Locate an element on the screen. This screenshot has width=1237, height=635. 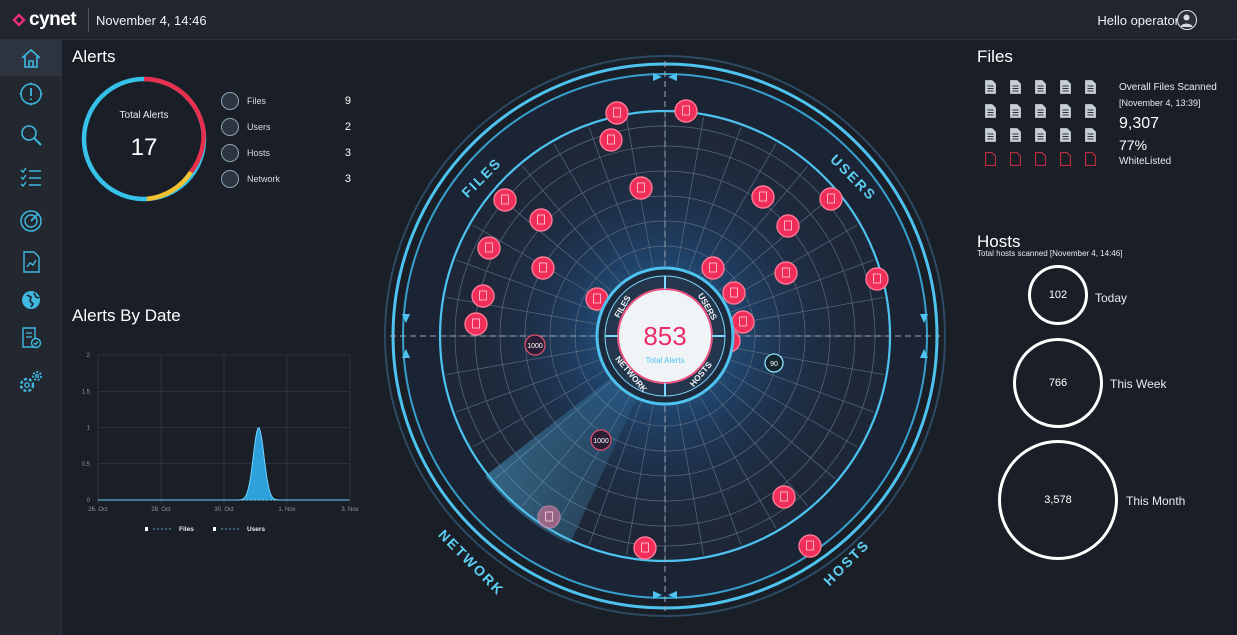
files-whitelisted-pct: 77% is located at coordinates (1133, 145).